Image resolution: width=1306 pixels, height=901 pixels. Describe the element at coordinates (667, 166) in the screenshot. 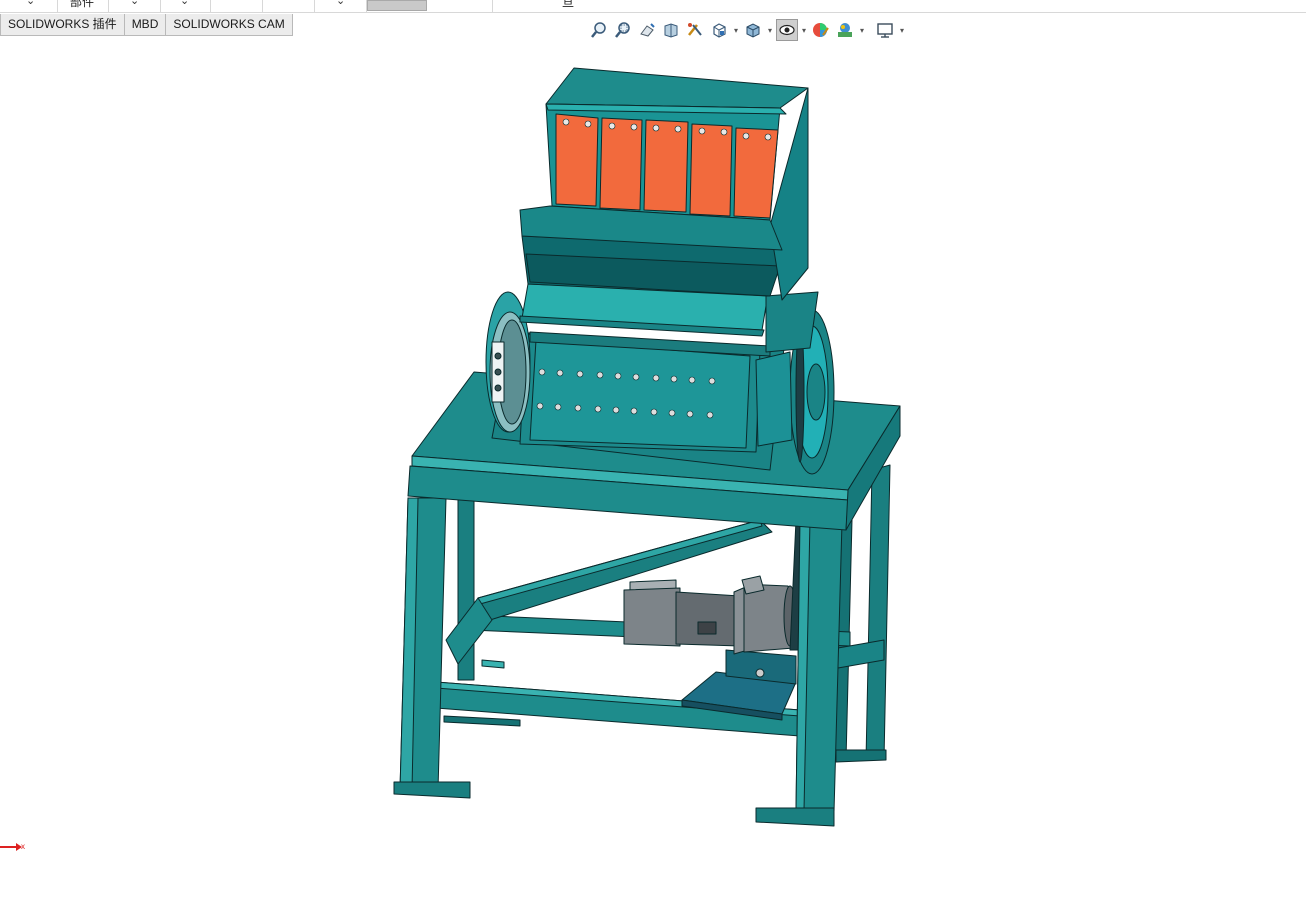

I see `hopper-orange-panels` at that location.